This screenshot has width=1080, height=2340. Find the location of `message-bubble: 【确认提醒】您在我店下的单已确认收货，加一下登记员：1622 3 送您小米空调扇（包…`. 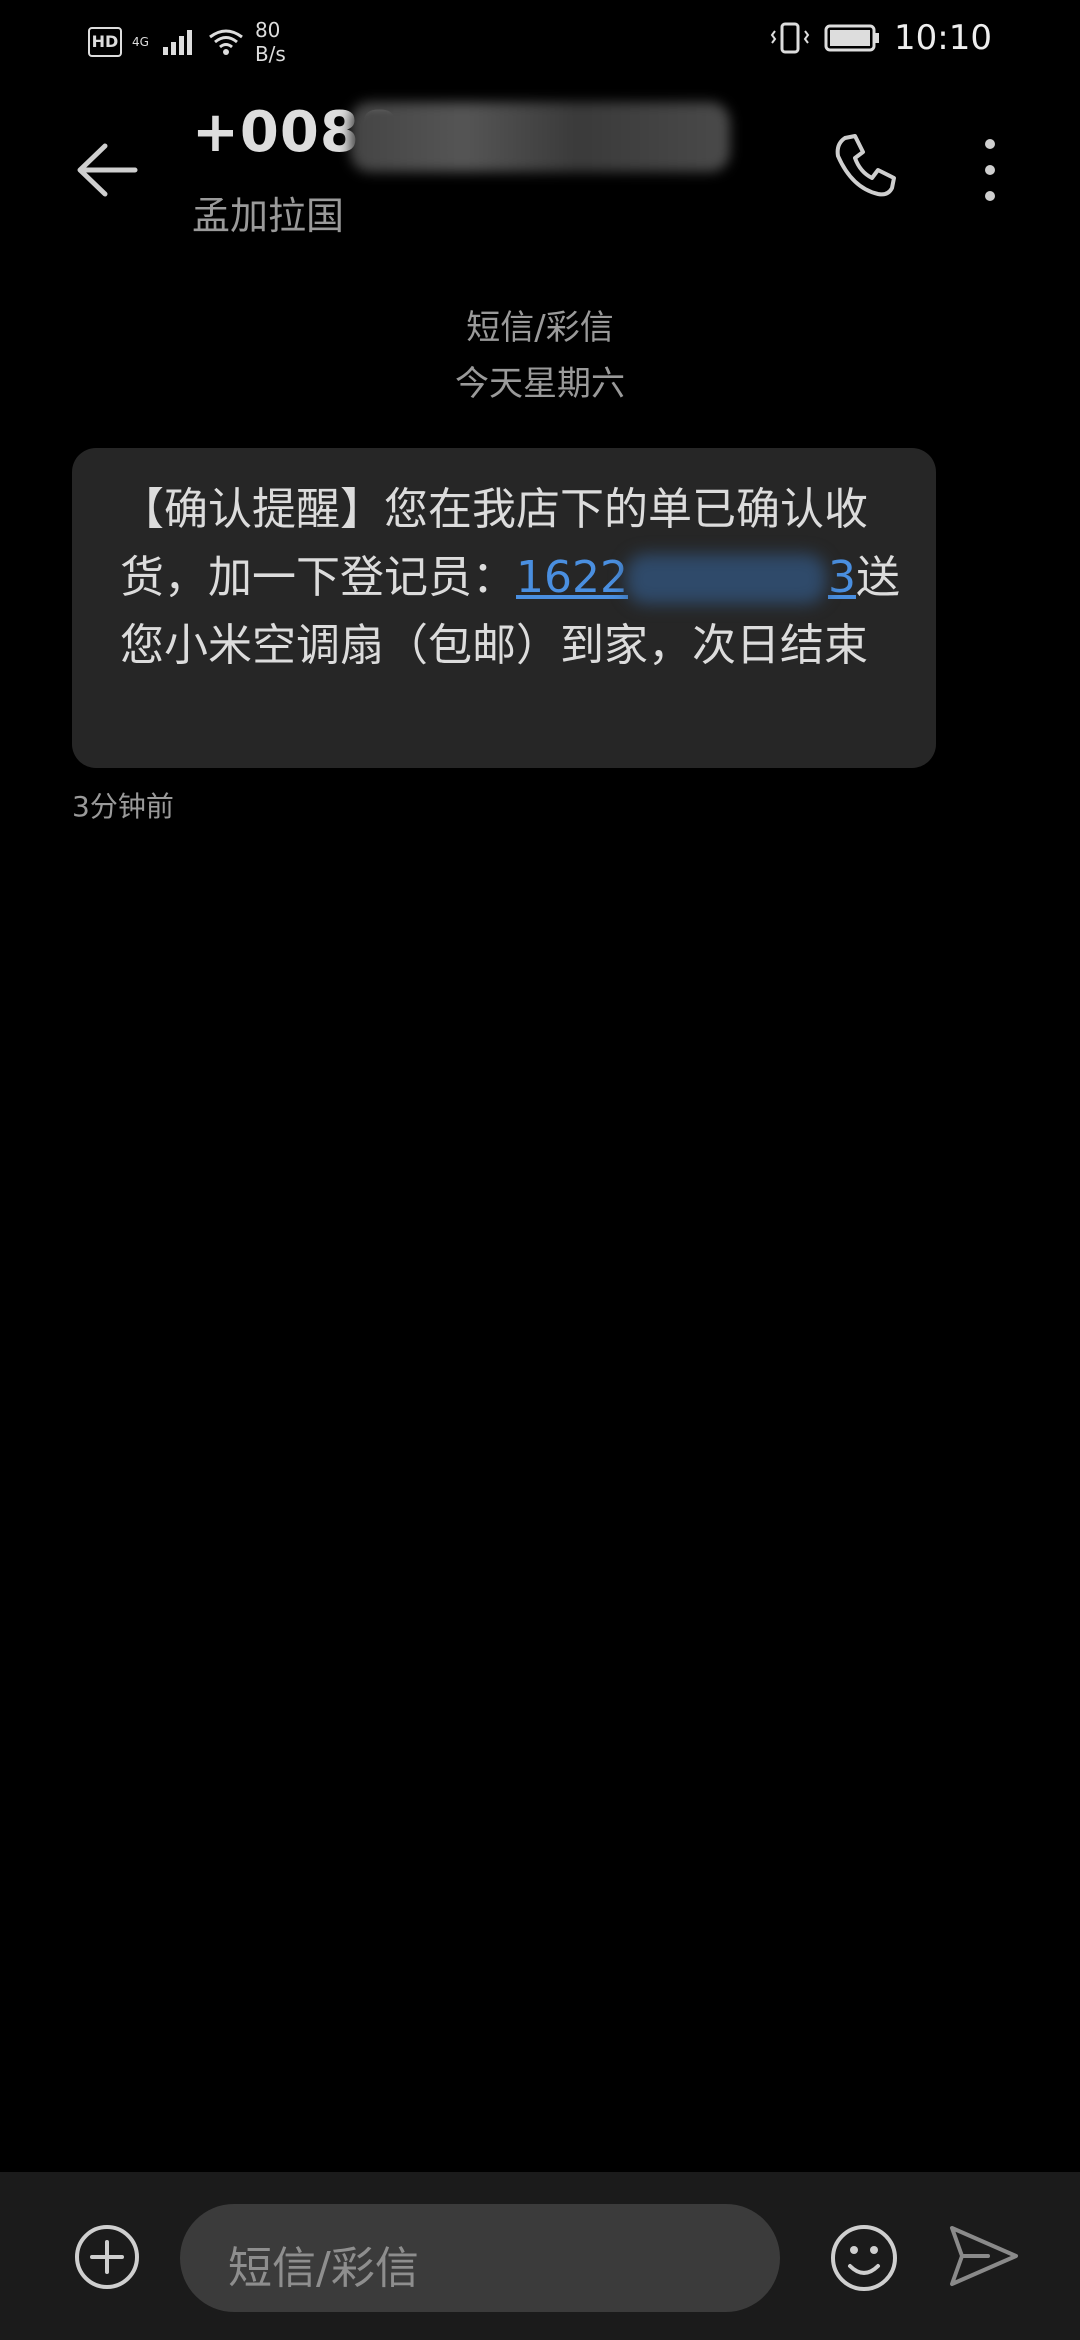

message-bubble: 【确认提醒】您在我店下的单已确认收货，加一下登记员：1622 3 送您小米空调扇（包… is located at coordinates (504, 608).